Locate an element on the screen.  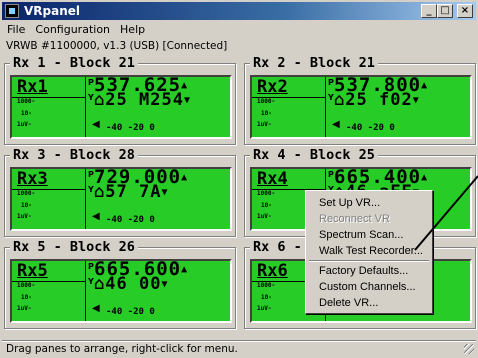
callout-pointer is located at coordinates (446, 213).